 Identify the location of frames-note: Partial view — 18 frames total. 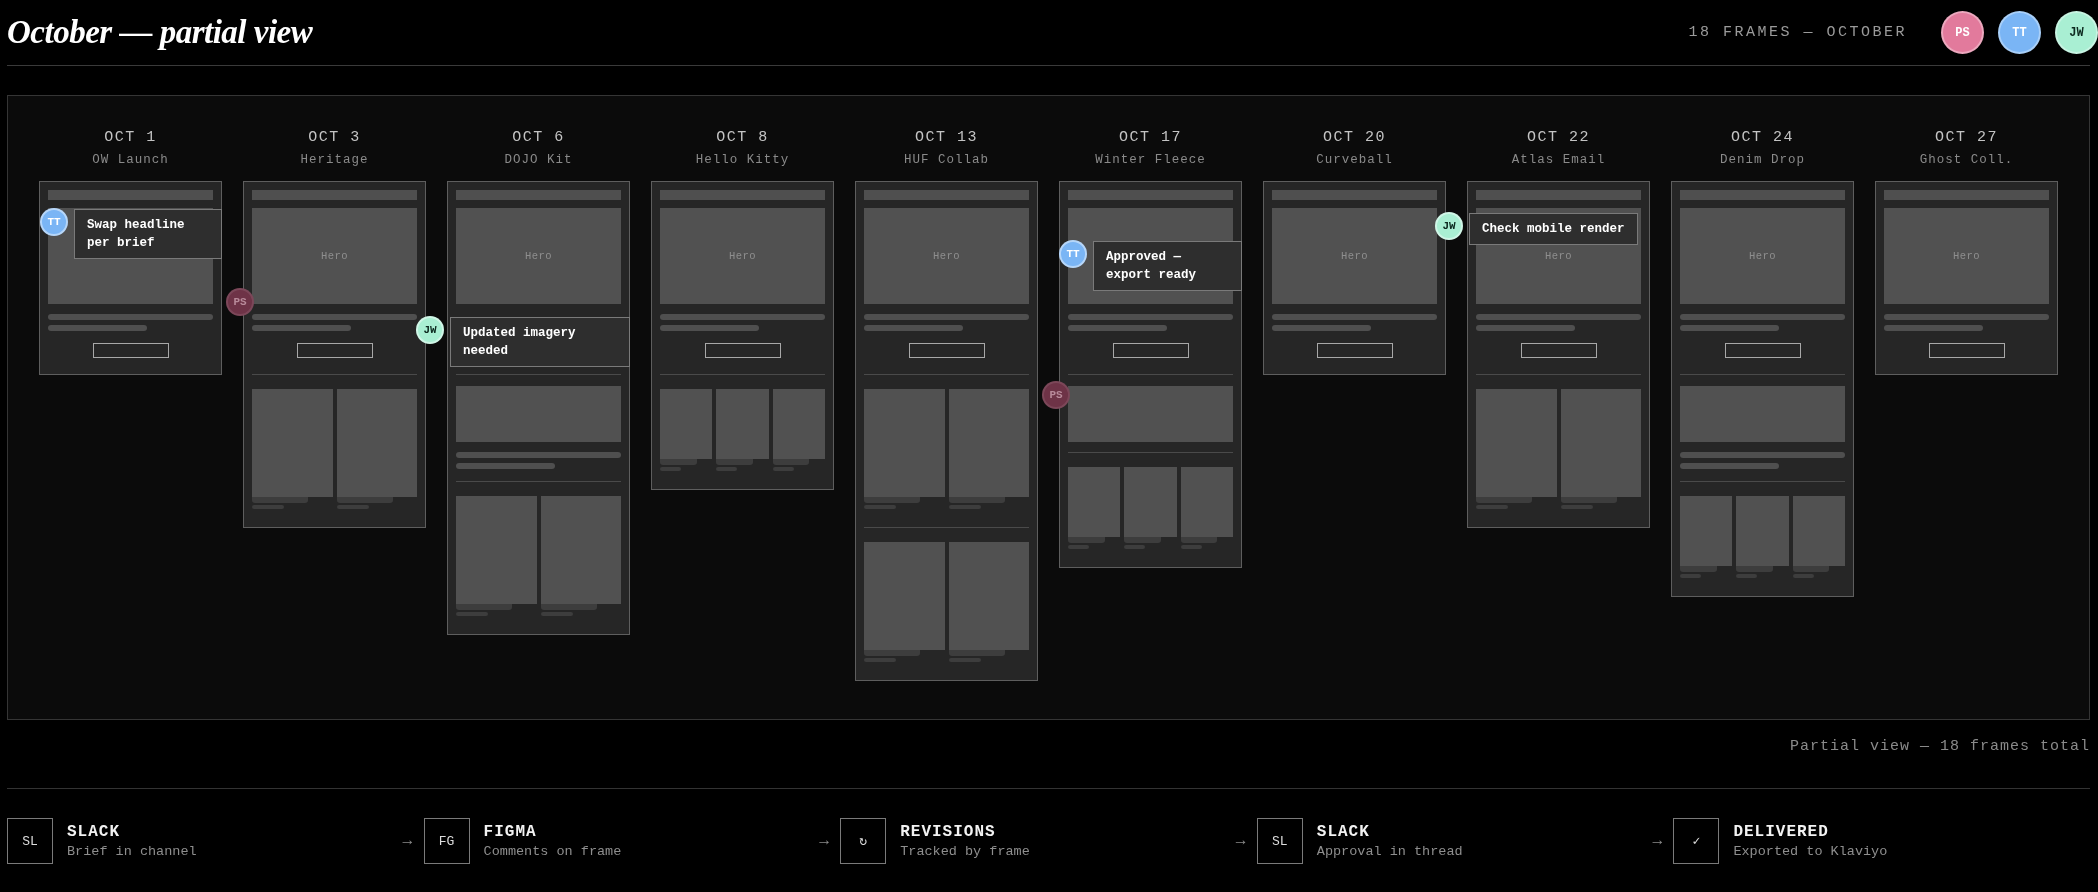
(1939, 746).